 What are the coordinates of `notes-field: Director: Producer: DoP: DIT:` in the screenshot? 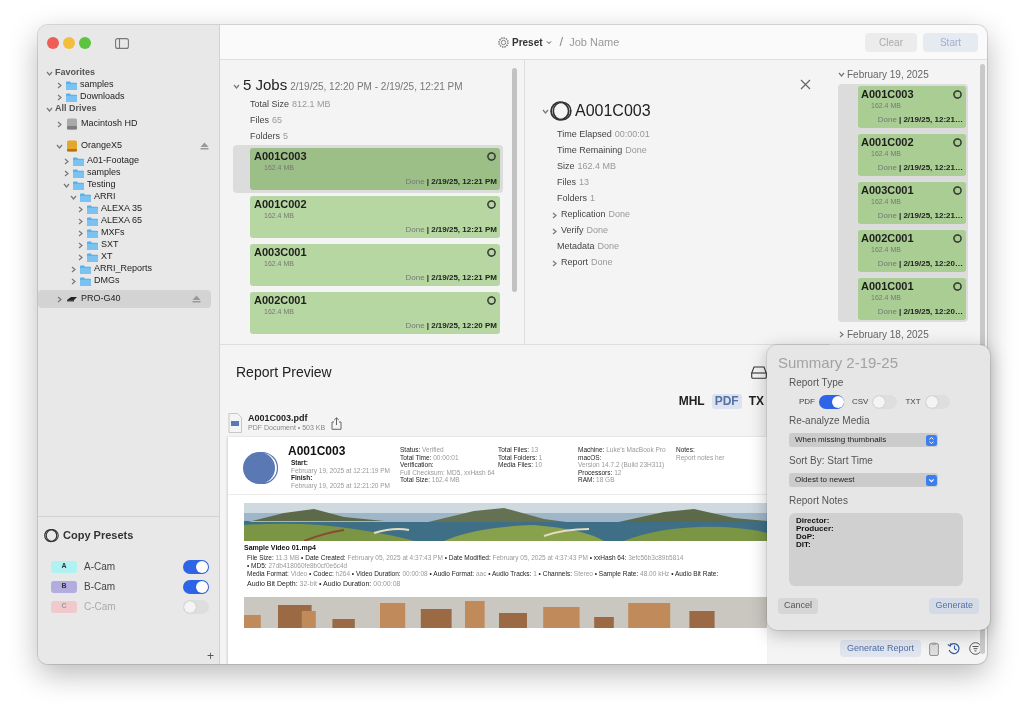 It's located at (876, 549).